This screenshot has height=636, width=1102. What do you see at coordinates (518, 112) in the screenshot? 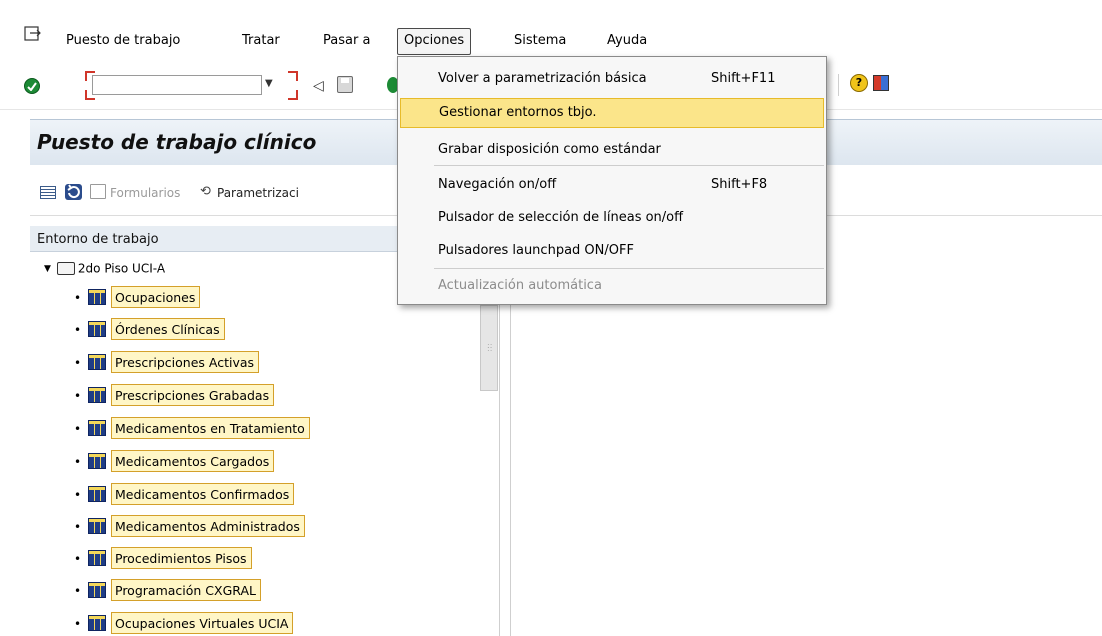
I see `menu-item-label: Gestionar entornos tbjo.` at bounding box center [518, 112].